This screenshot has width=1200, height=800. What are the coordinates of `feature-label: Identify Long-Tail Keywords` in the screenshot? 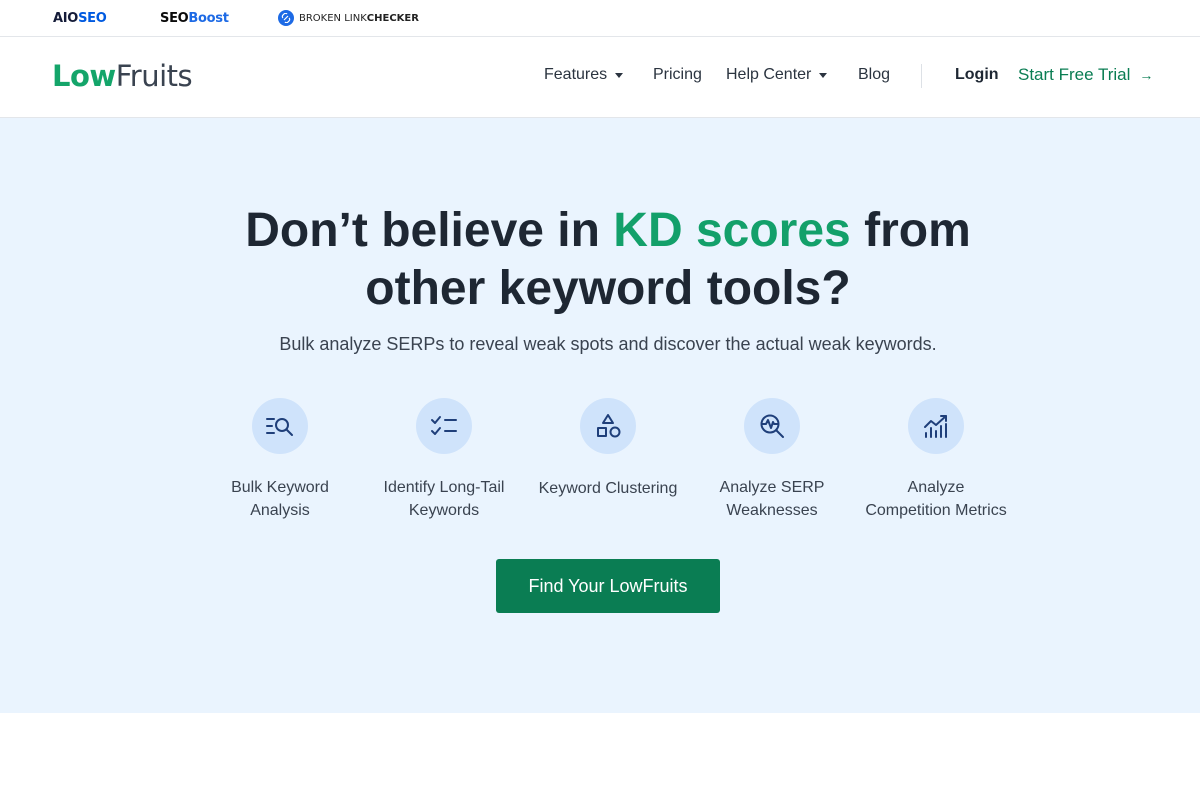 It's located at (444, 499).